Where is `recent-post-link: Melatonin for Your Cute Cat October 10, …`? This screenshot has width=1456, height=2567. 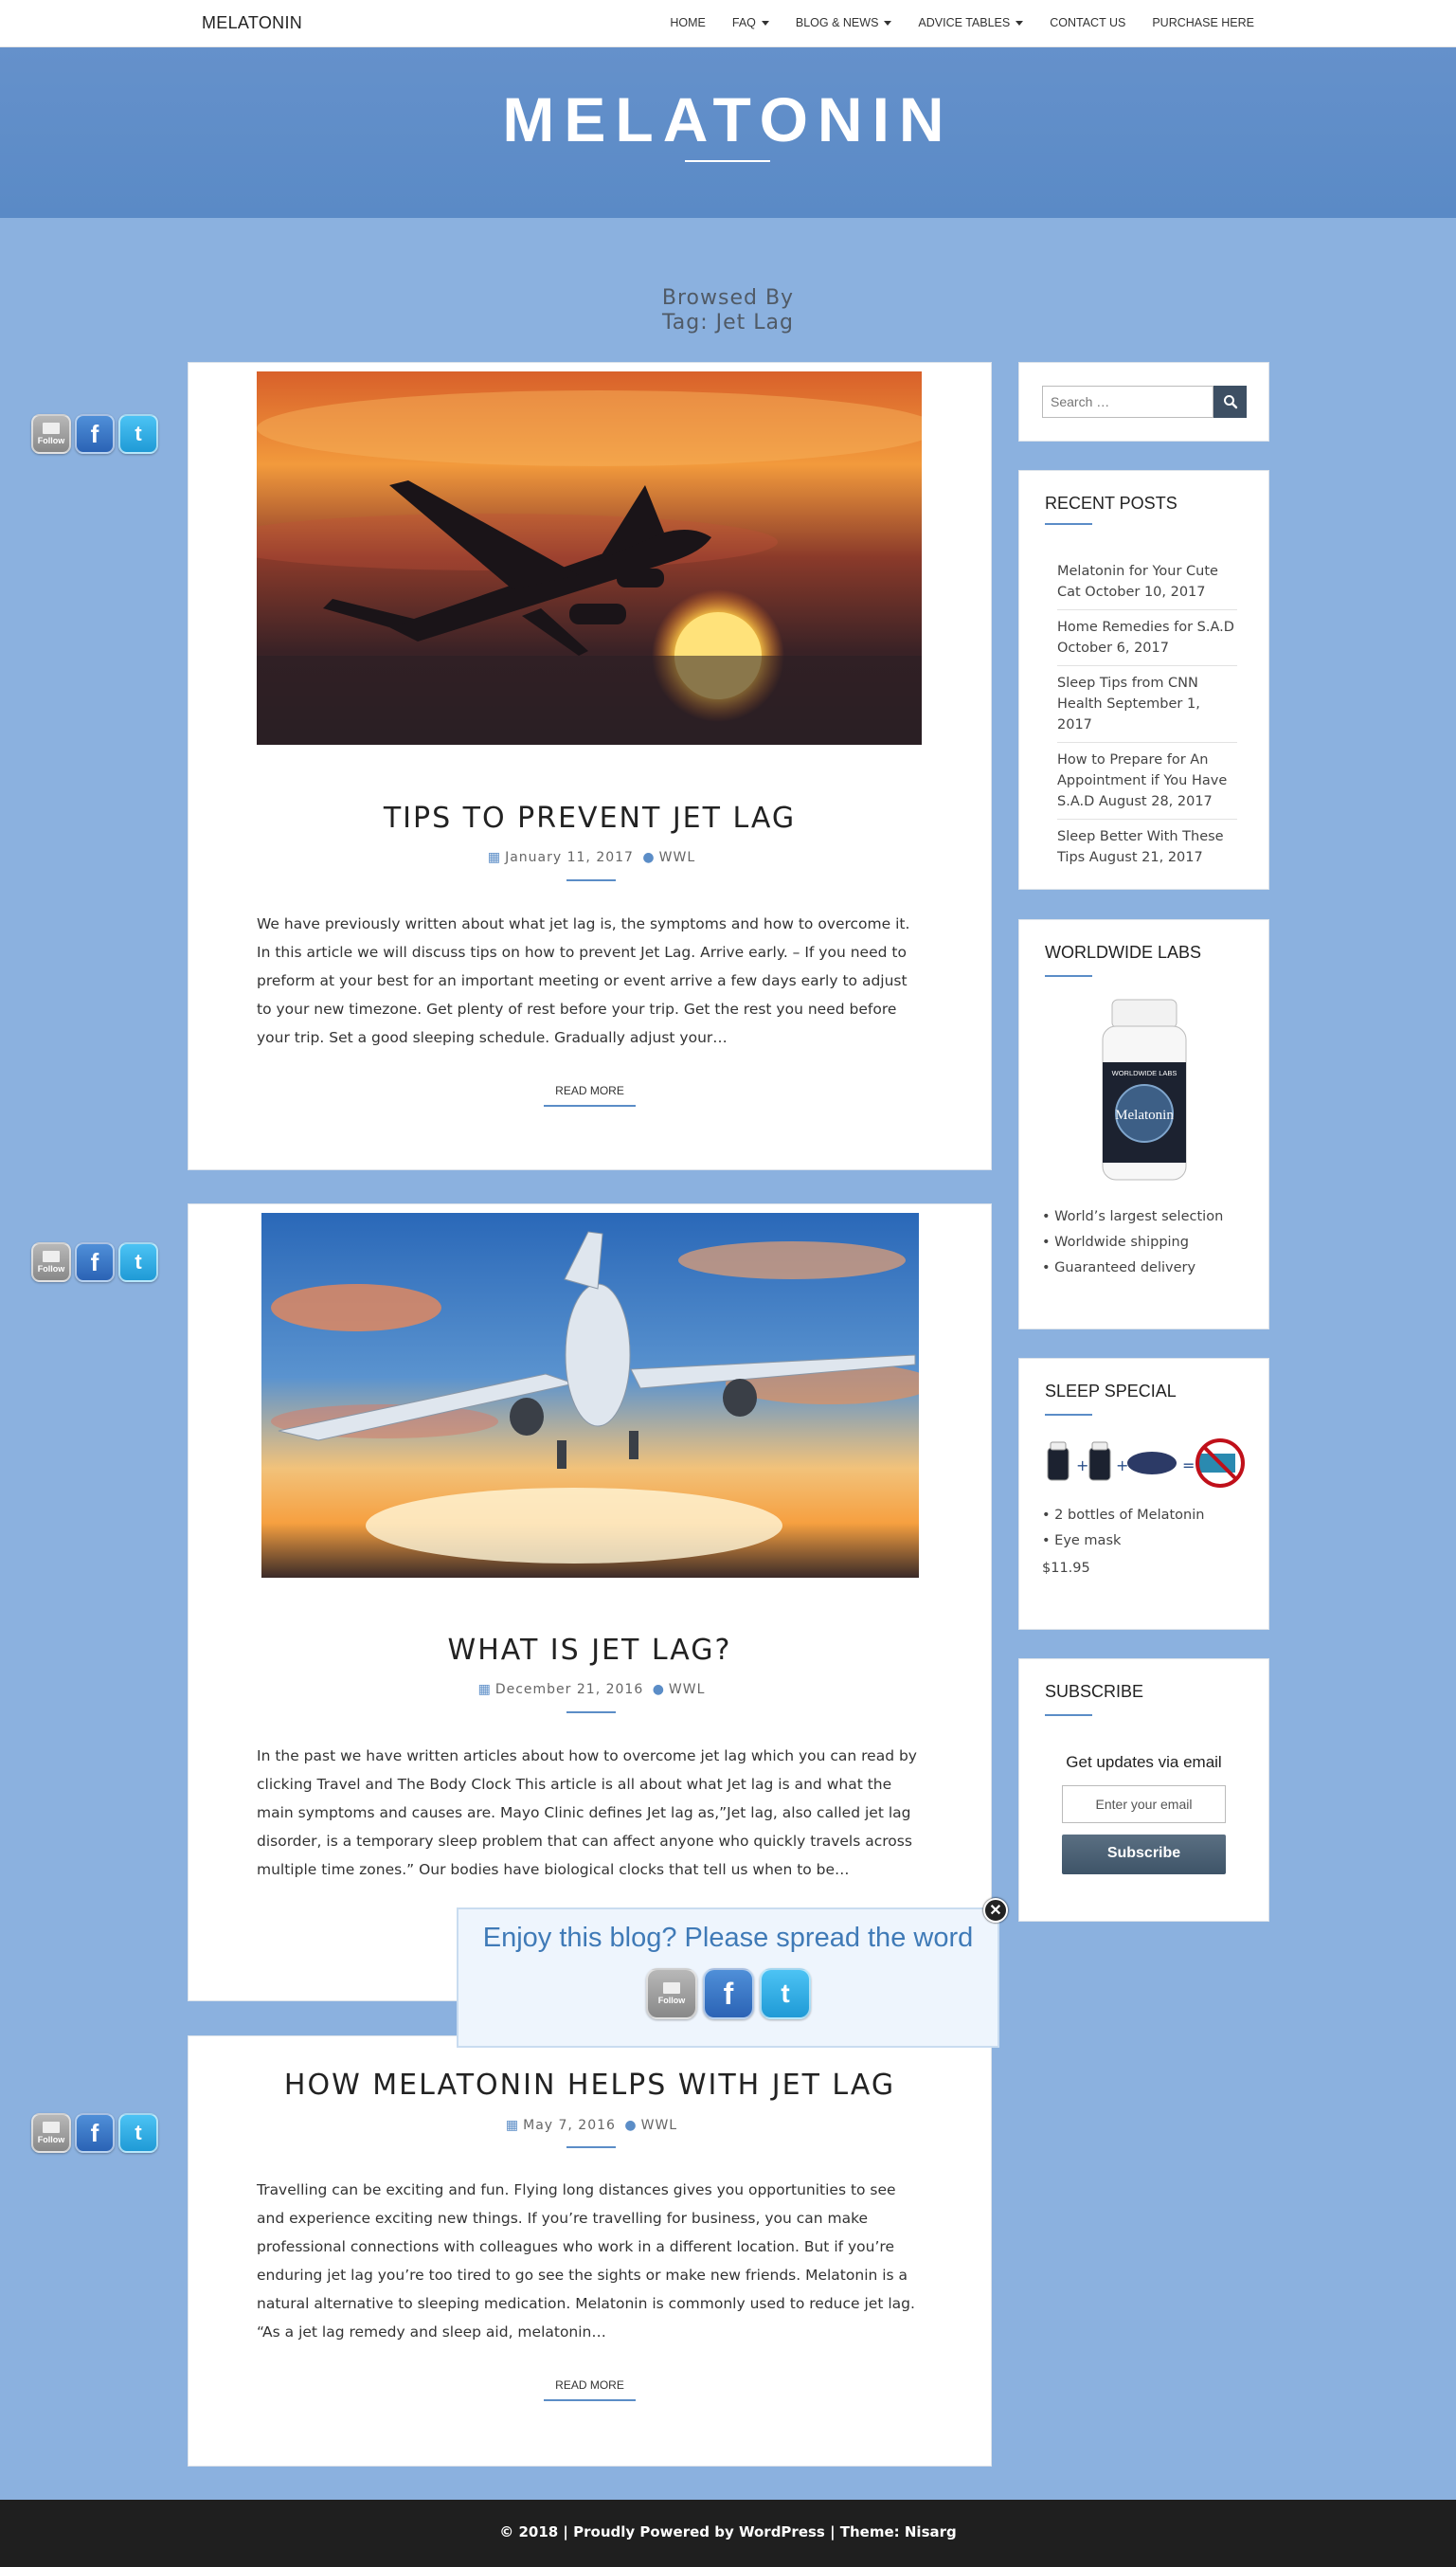 recent-post-link: Melatonin for Your Cute Cat October 10, … is located at coordinates (1147, 582).